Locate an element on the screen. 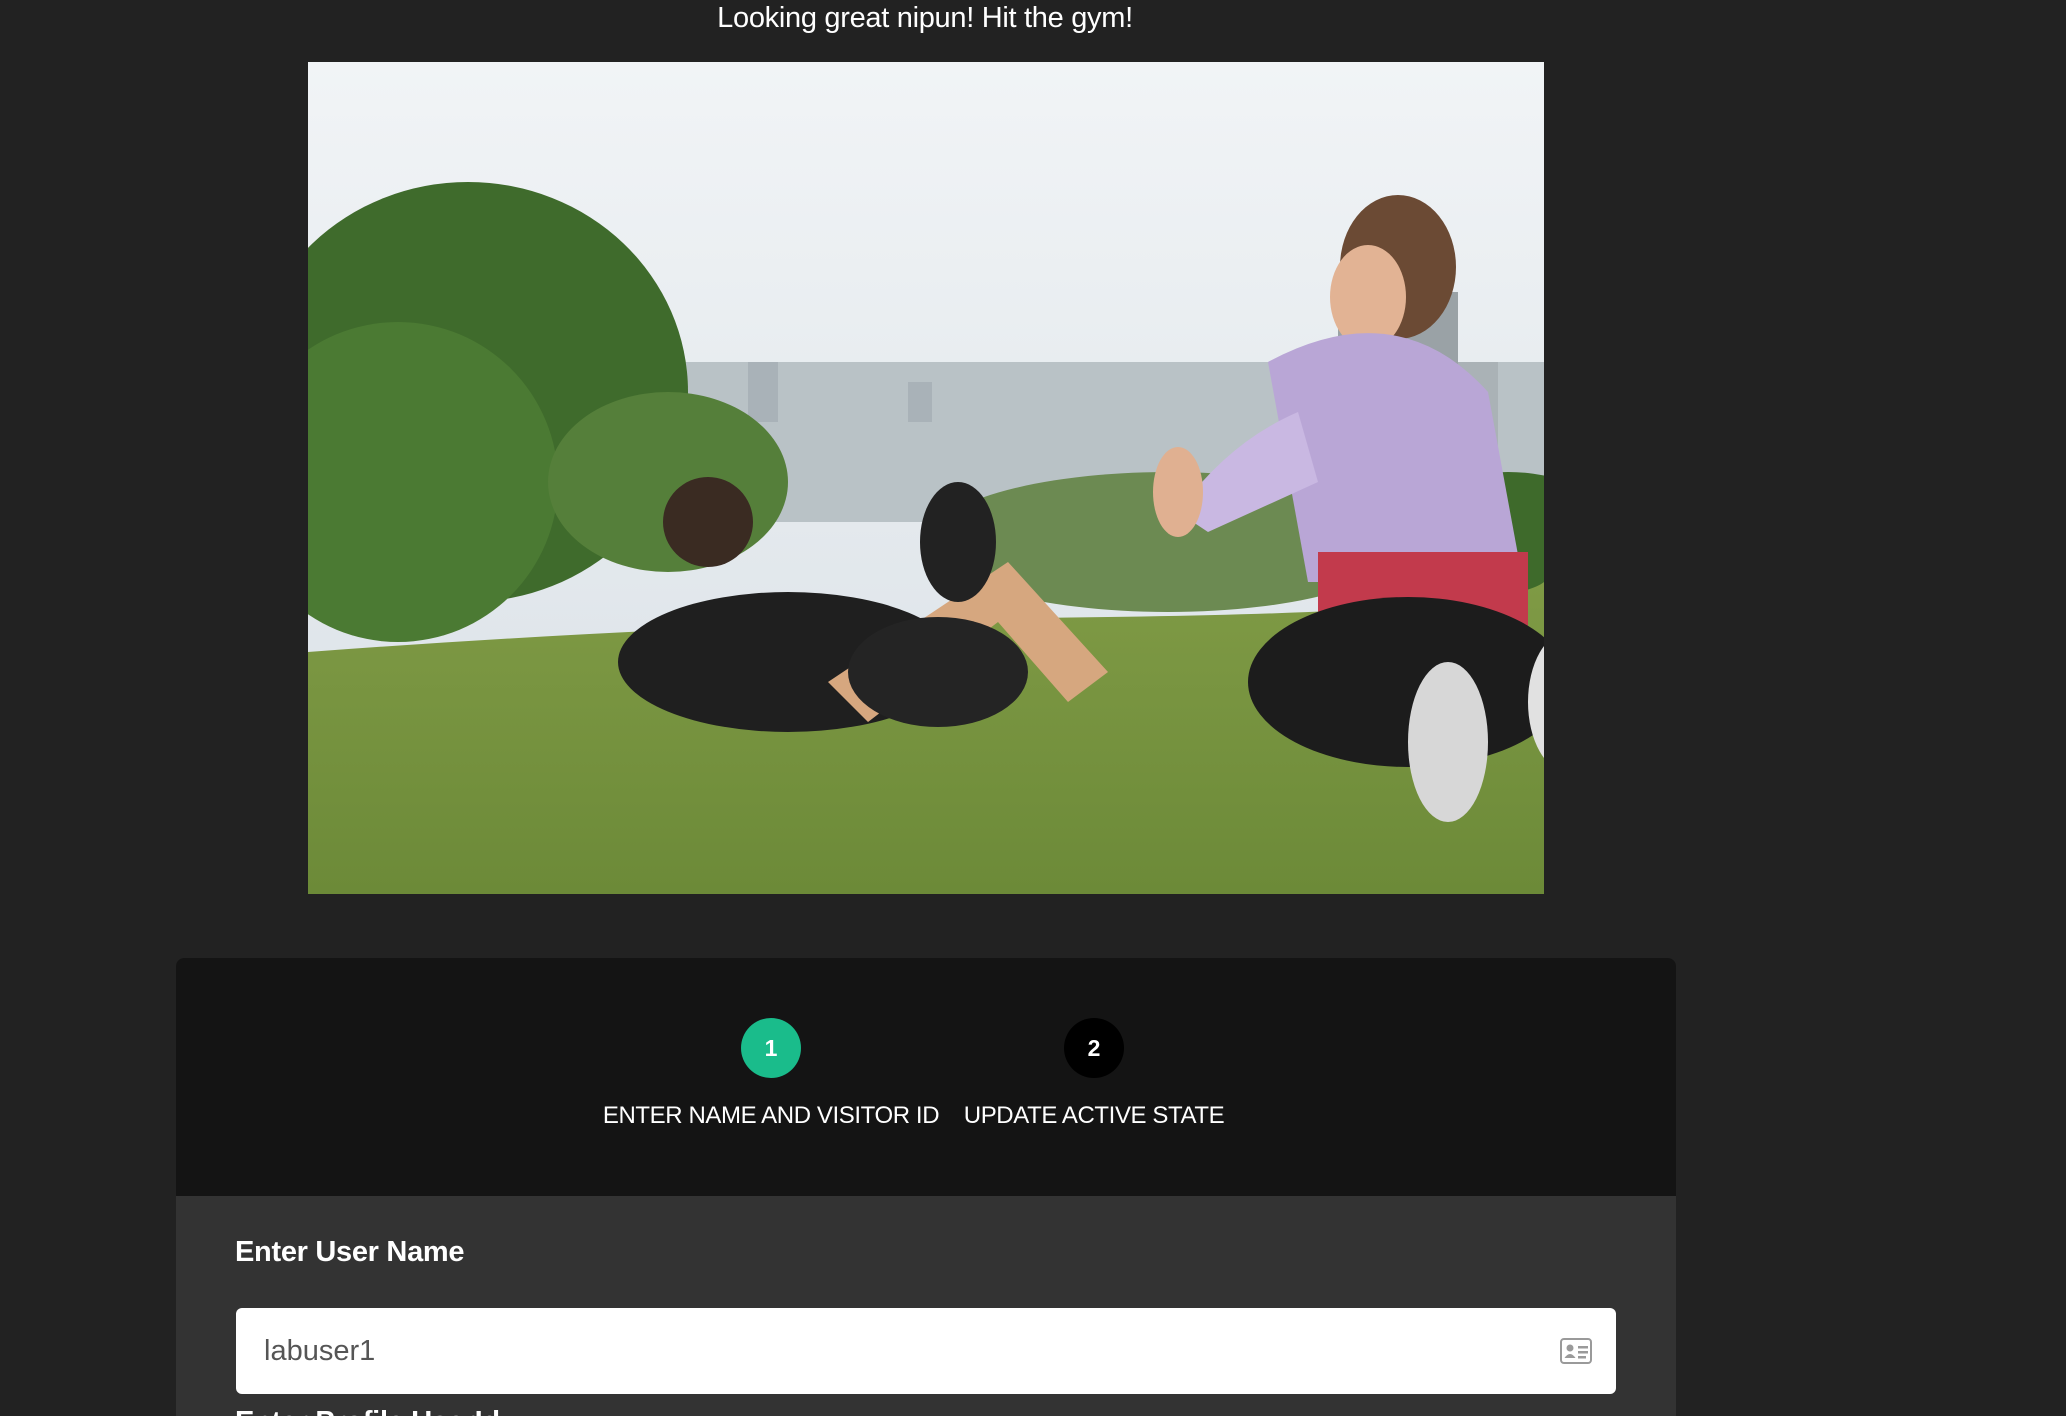 This screenshot has width=2066, height=1416. step-1-indicator: 1 is located at coordinates (771, 1048).